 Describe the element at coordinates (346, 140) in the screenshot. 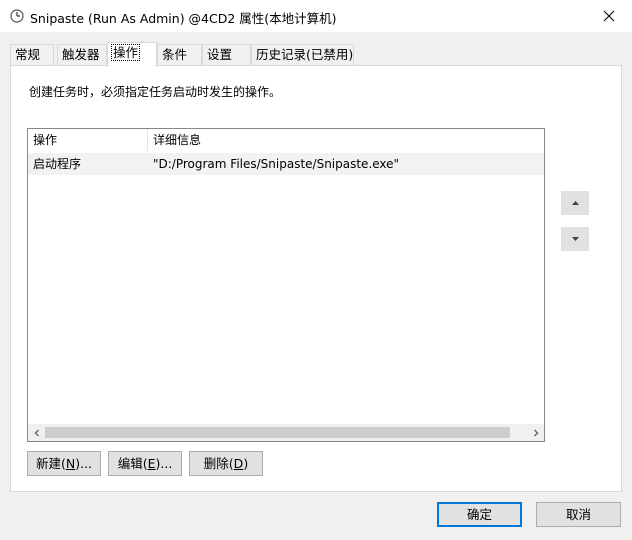

I see `column-header-details: 详细信息` at that location.